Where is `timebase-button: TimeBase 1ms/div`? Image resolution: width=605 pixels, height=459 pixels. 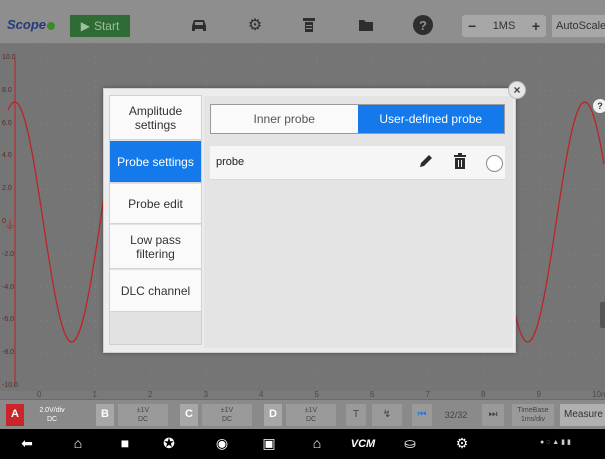
timebase-button: TimeBase 1ms/div is located at coordinates (533, 415).